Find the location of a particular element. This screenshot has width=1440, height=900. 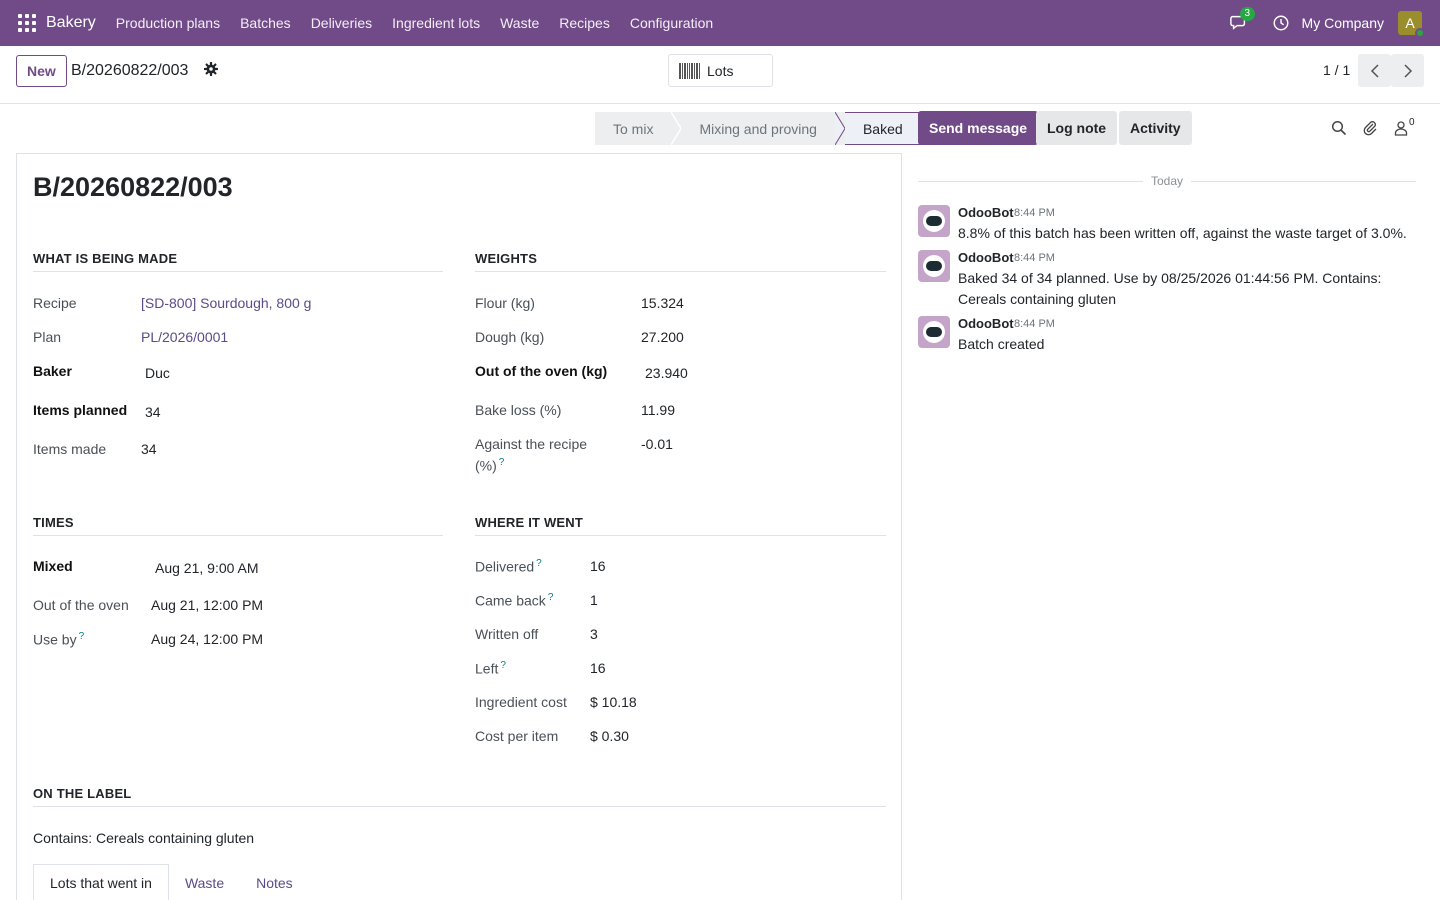

log-note-button: Log note is located at coordinates (1077, 128).